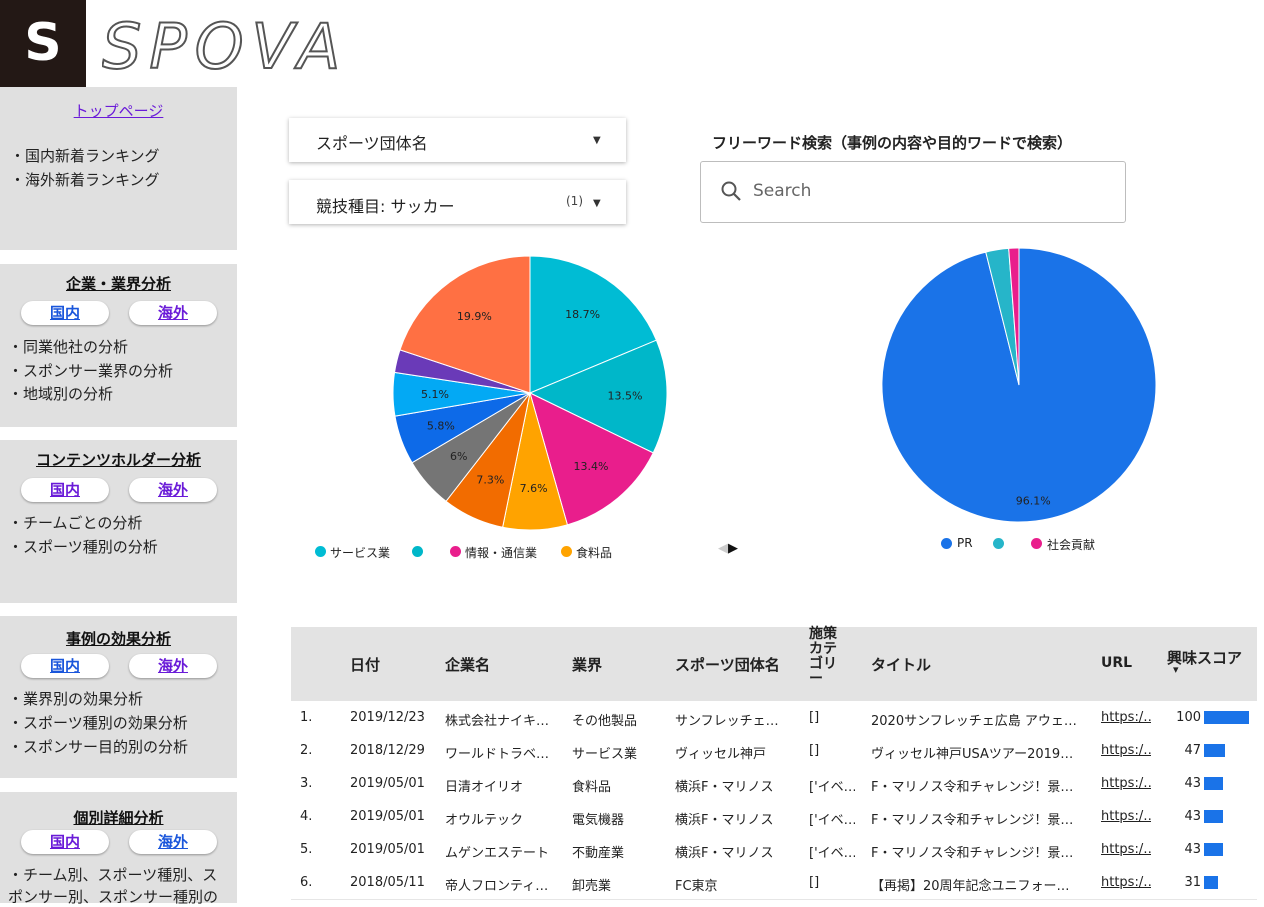 The image size is (1264, 907). Describe the element at coordinates (733, 548) in the screenshot. I see `legend-next-icon: ▶` at that location.